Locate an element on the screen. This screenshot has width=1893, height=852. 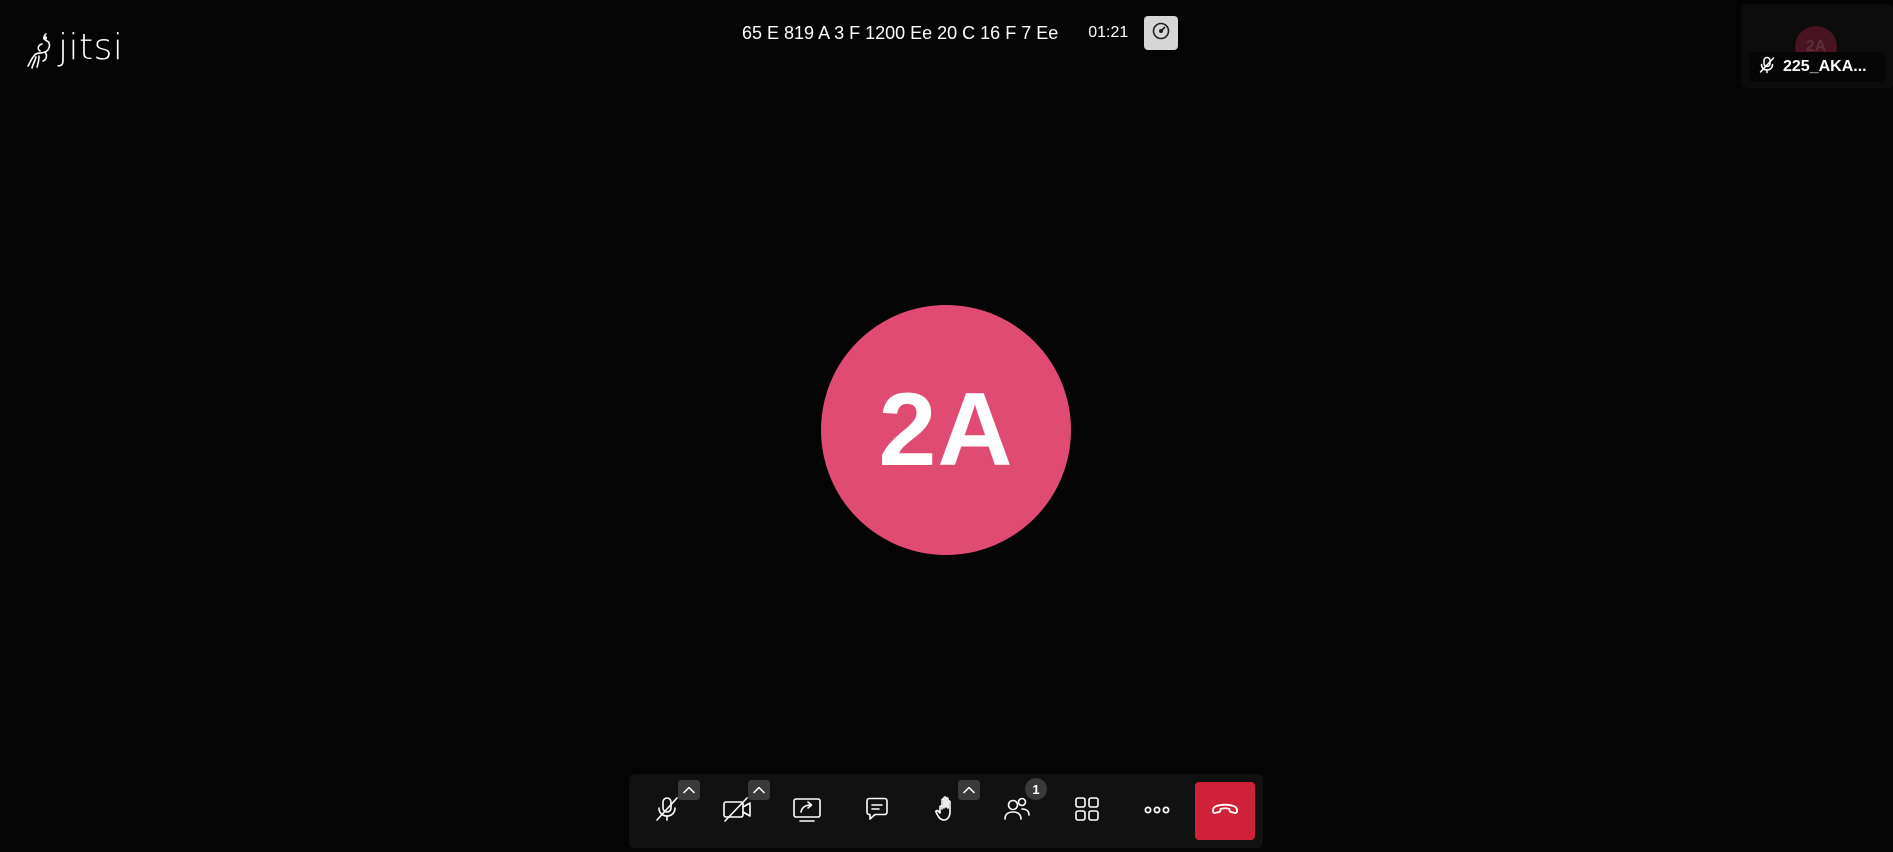
avatar-initials: 2A is located at coordinates (946, 429).